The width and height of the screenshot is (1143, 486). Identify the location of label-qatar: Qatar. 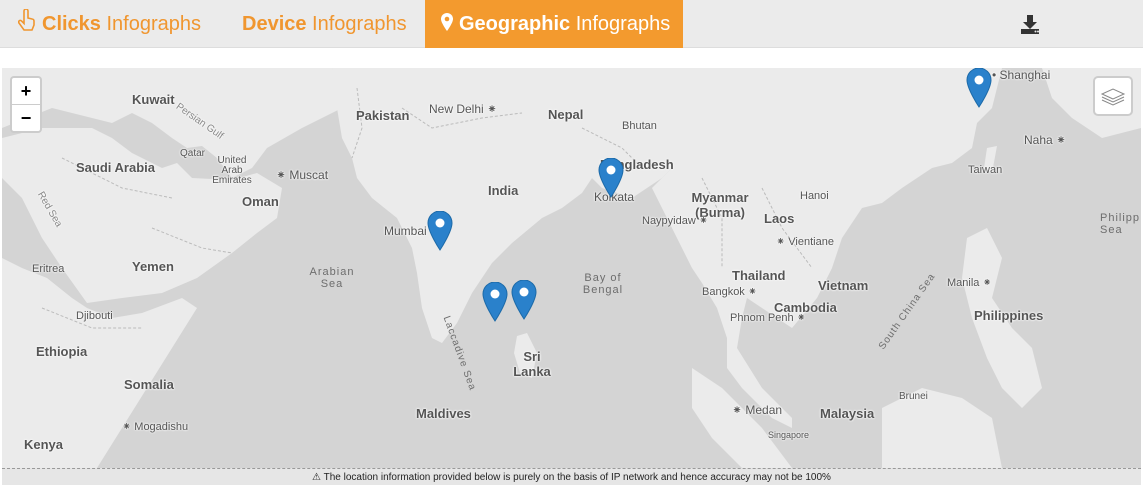
(193, 153).